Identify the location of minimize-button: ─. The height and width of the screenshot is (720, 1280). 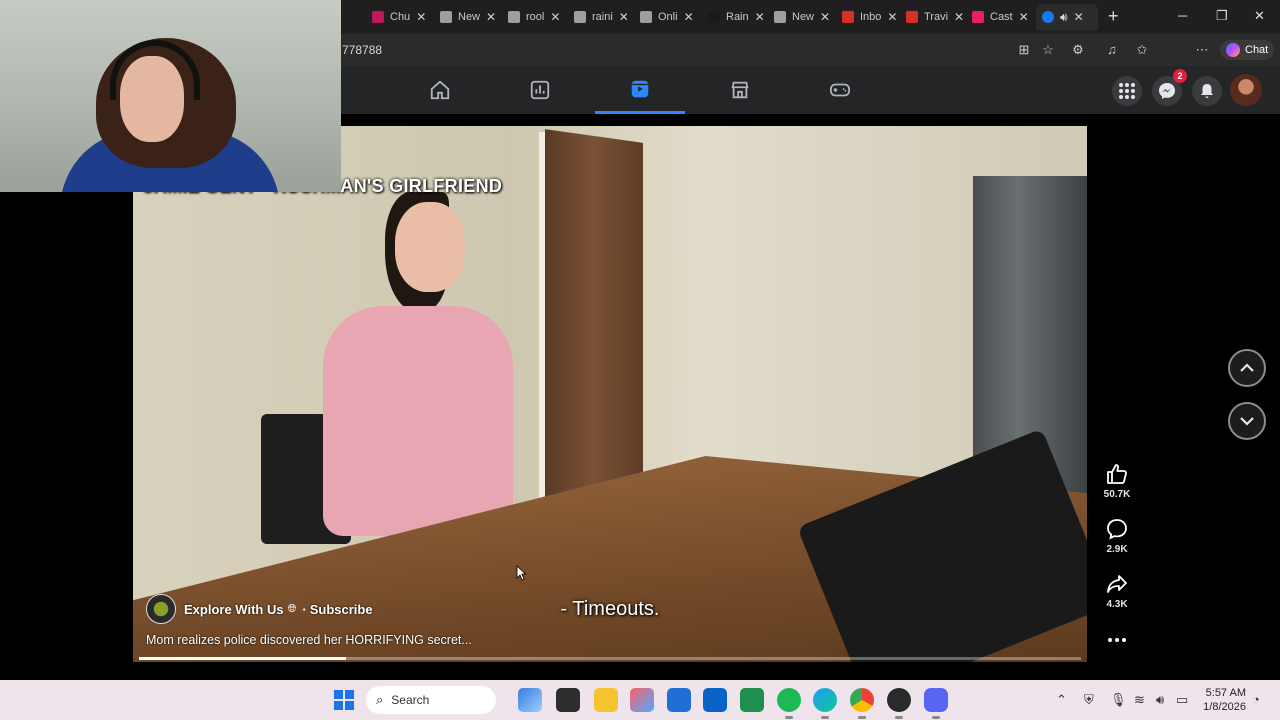
(1182, 15).